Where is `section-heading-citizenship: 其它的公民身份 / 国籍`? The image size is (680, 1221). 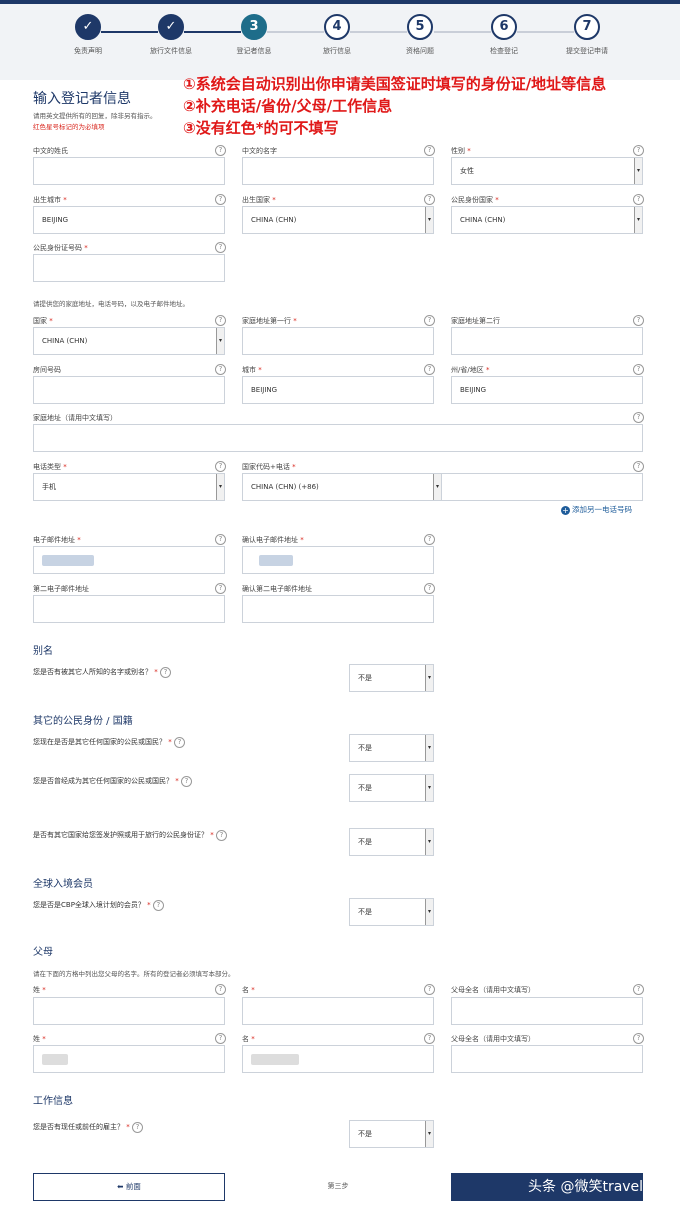 section-heading-citizenship: 其它的公民身份 / 国籍 is located at coordinates (83, 721).